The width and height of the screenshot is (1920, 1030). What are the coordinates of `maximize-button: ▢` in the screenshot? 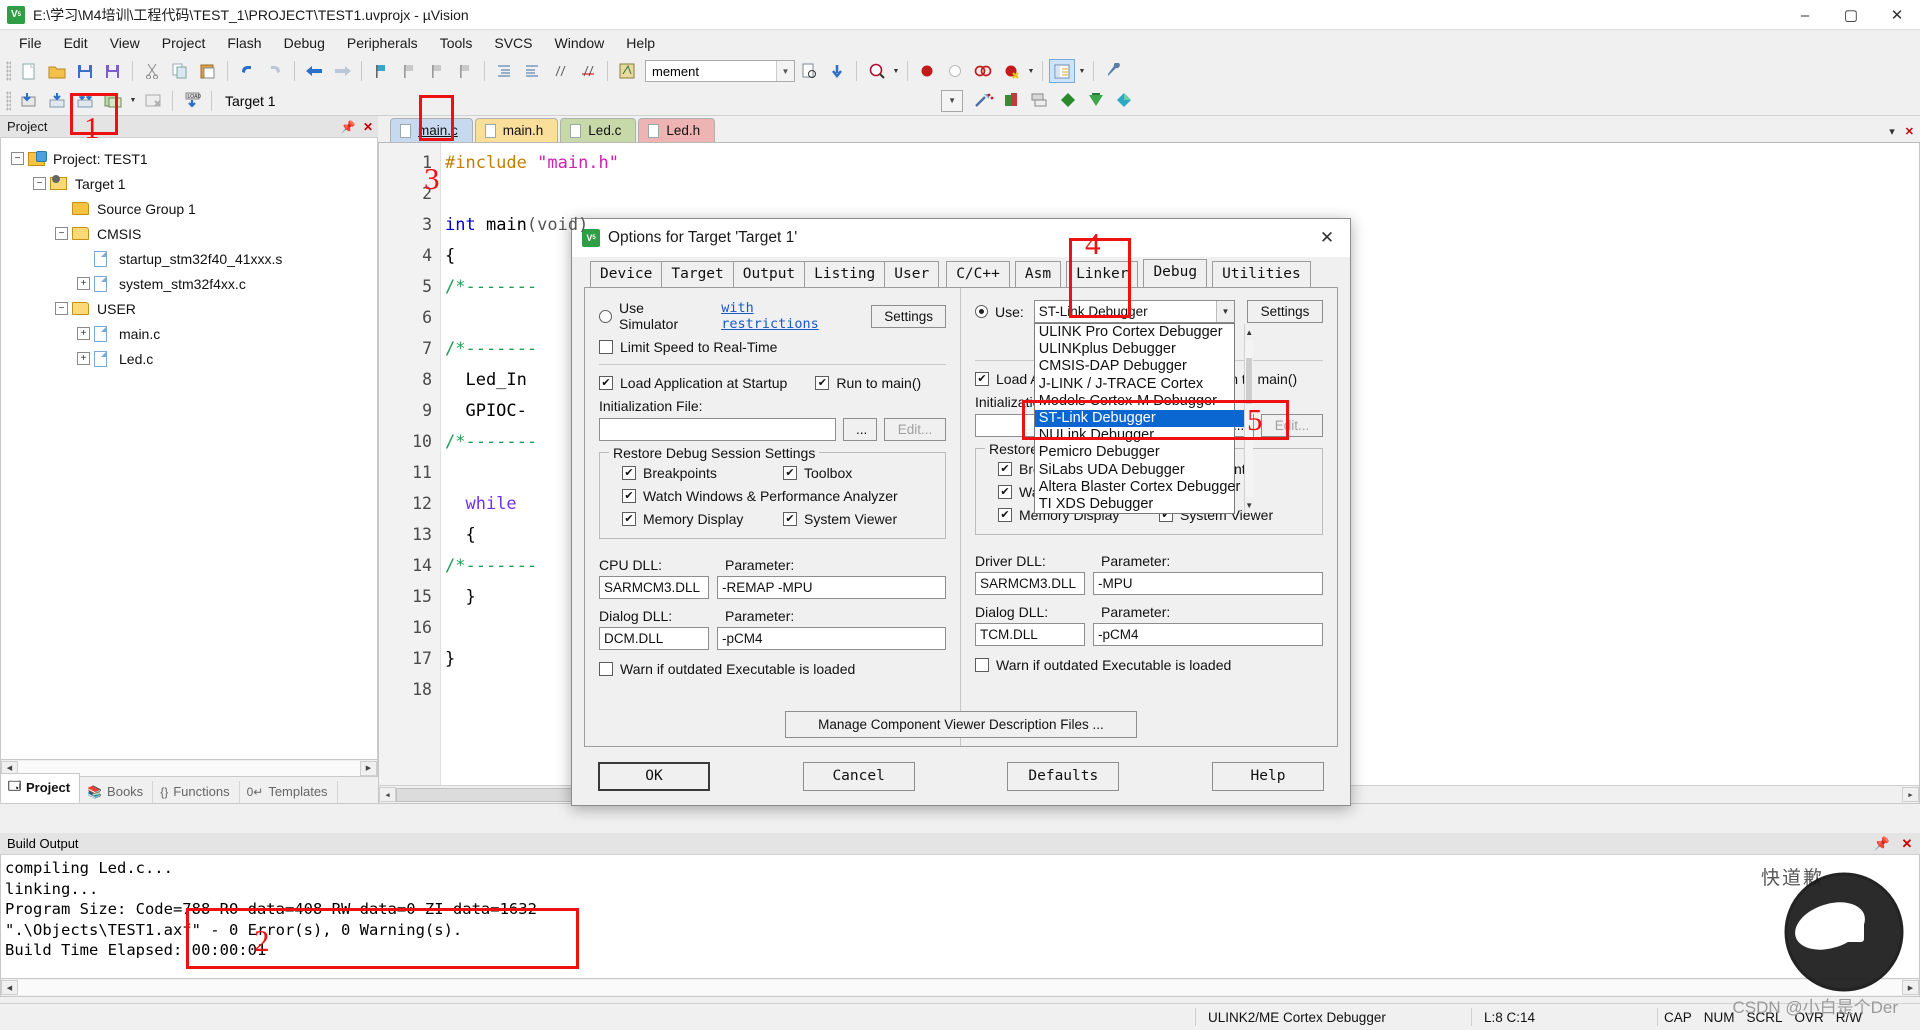 It's located at (1851, 15).